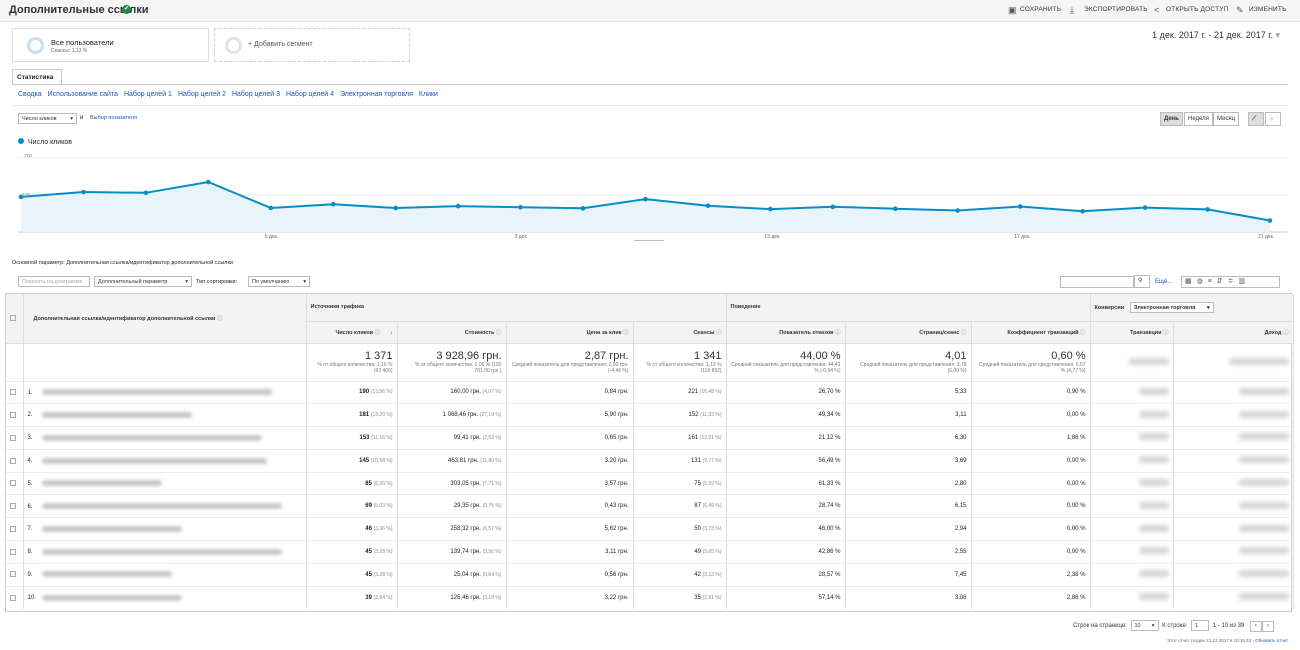 The height and width of the screenshot is (650, 1300). Describe the element at coordinates (1171, 119) in the screenshot. I see `day-button: День` at that location.